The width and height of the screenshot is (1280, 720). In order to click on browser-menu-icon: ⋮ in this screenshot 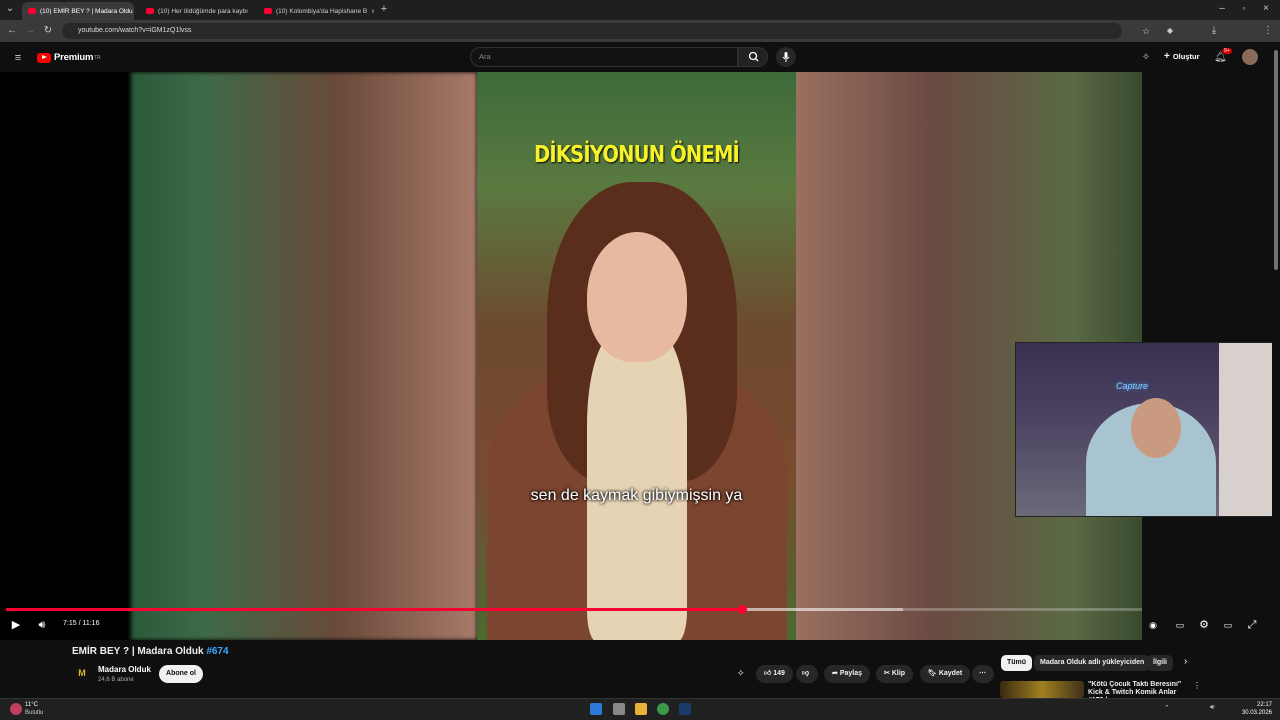, I will do `click(1268, 31)`.